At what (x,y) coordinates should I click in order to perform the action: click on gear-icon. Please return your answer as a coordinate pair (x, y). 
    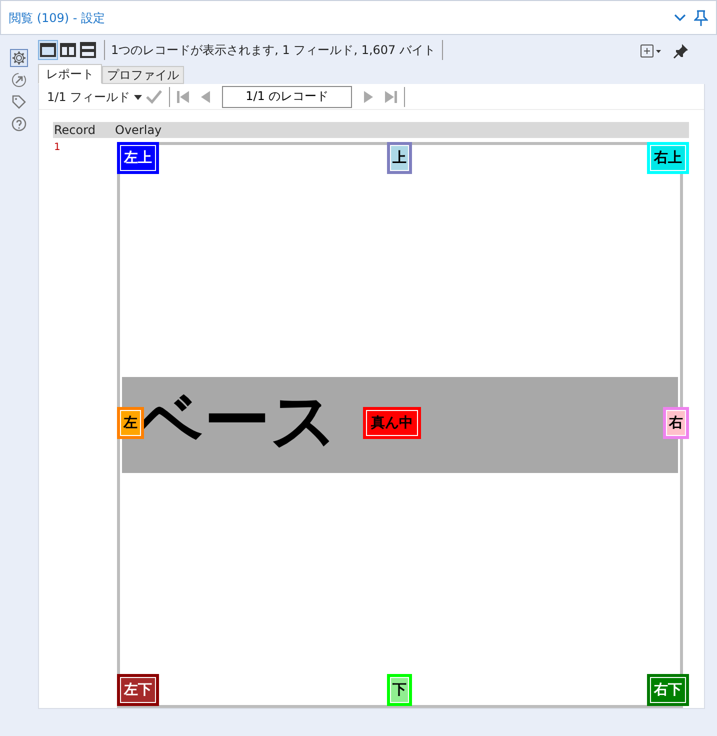
    Looking at the image, I should click on (19, 58).